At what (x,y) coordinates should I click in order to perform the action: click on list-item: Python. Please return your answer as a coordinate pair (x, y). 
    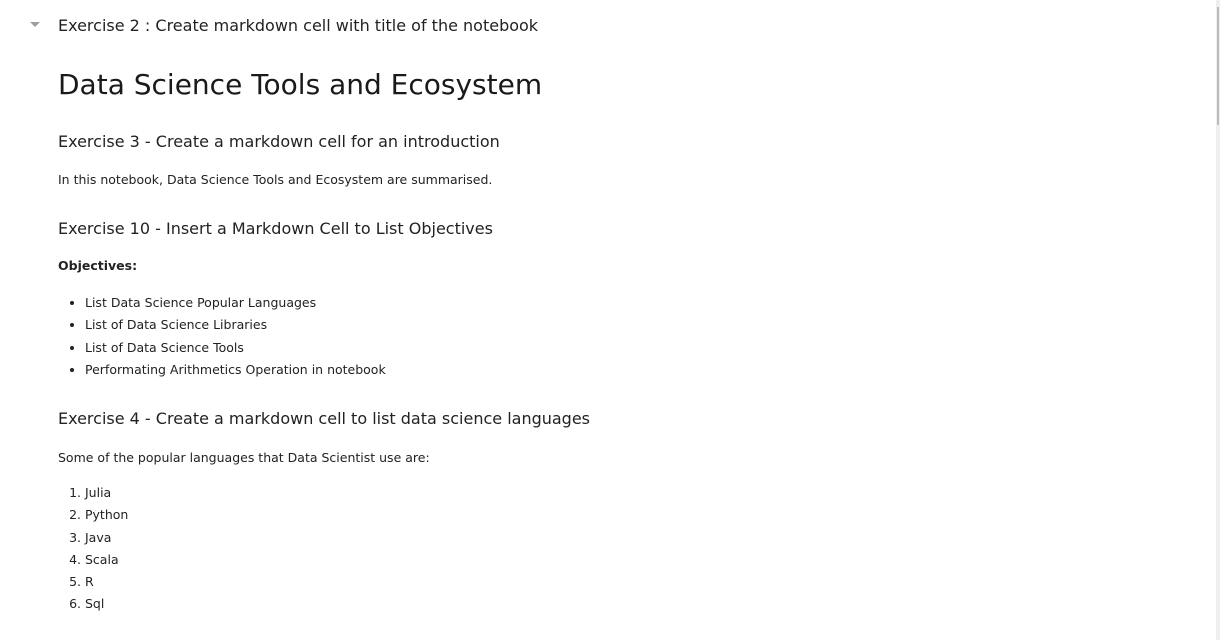
    Looking at the image, I should click on (106, 517).